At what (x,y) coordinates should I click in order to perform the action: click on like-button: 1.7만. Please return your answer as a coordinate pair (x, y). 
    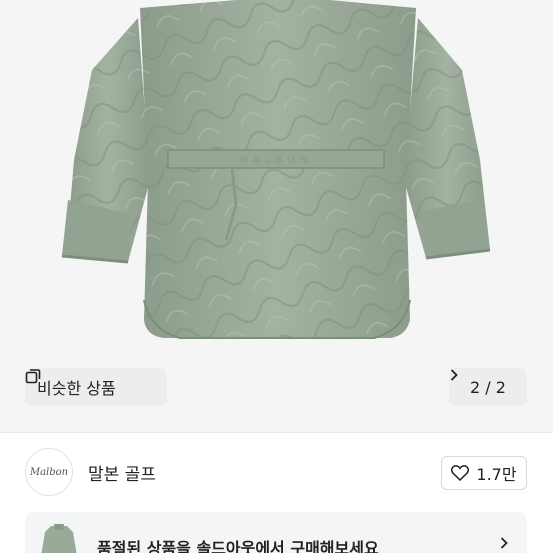
    Looking at the image, I should click on (484, 473).